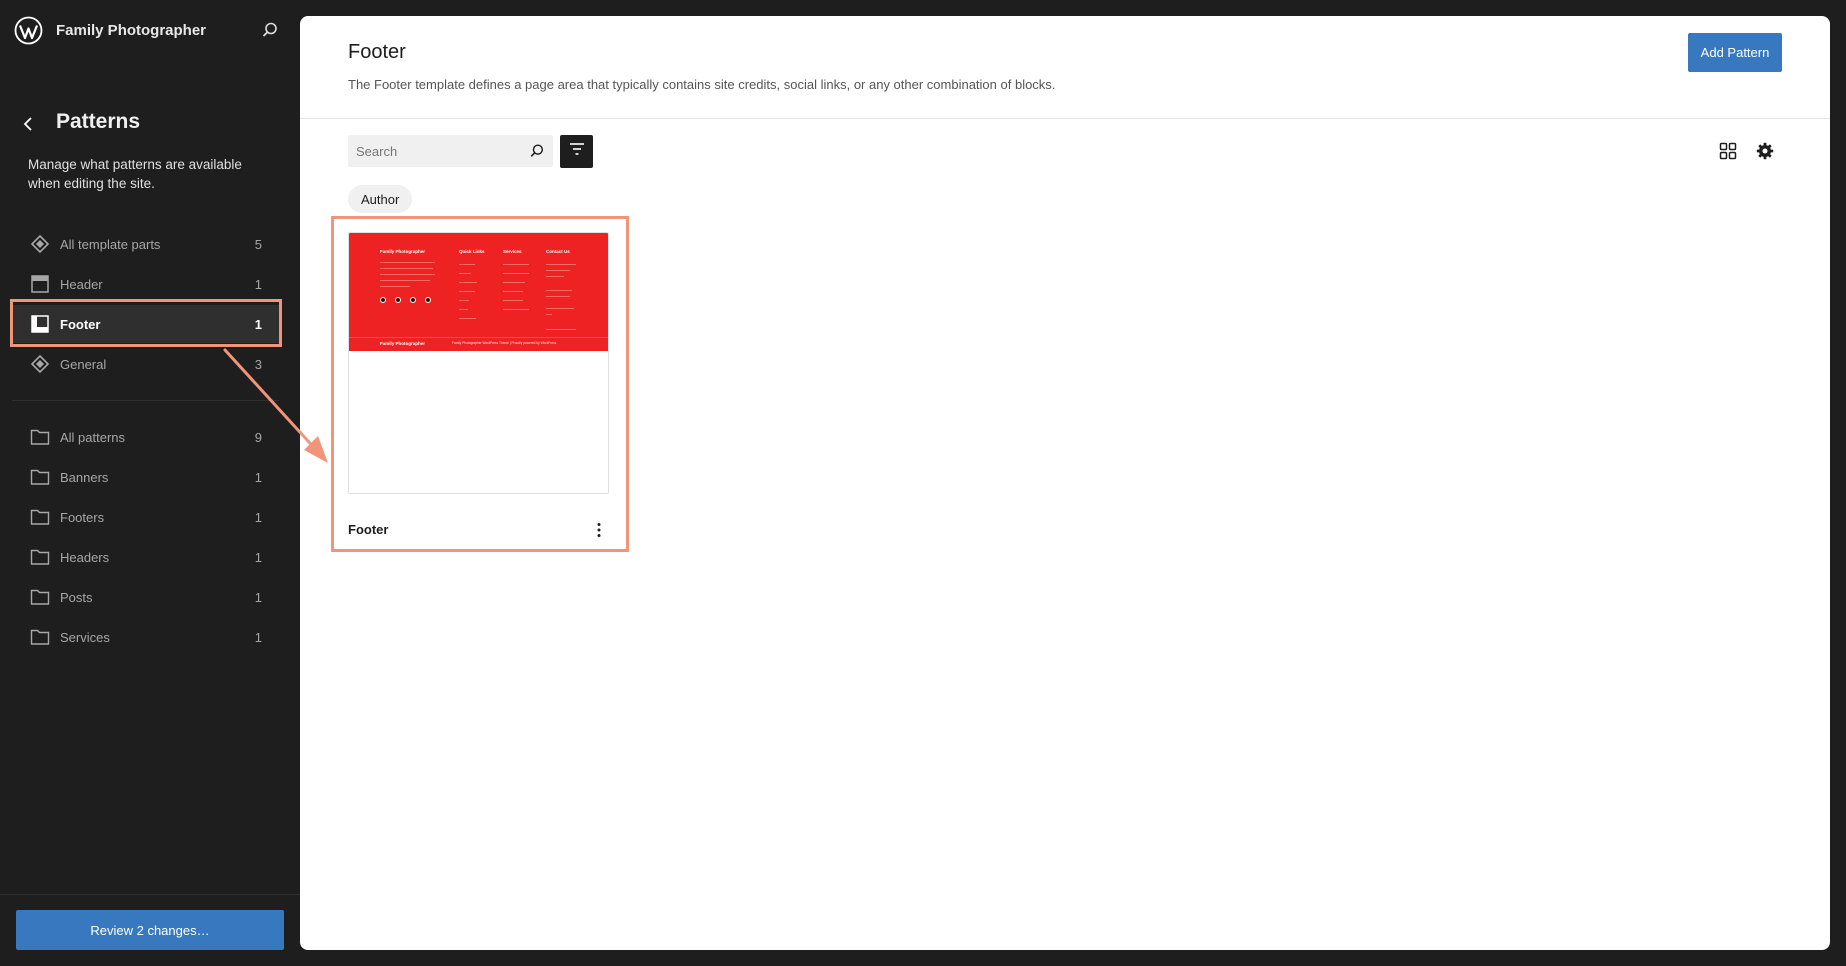  I want to click on preview-col-title: Services, so click(512, 251).